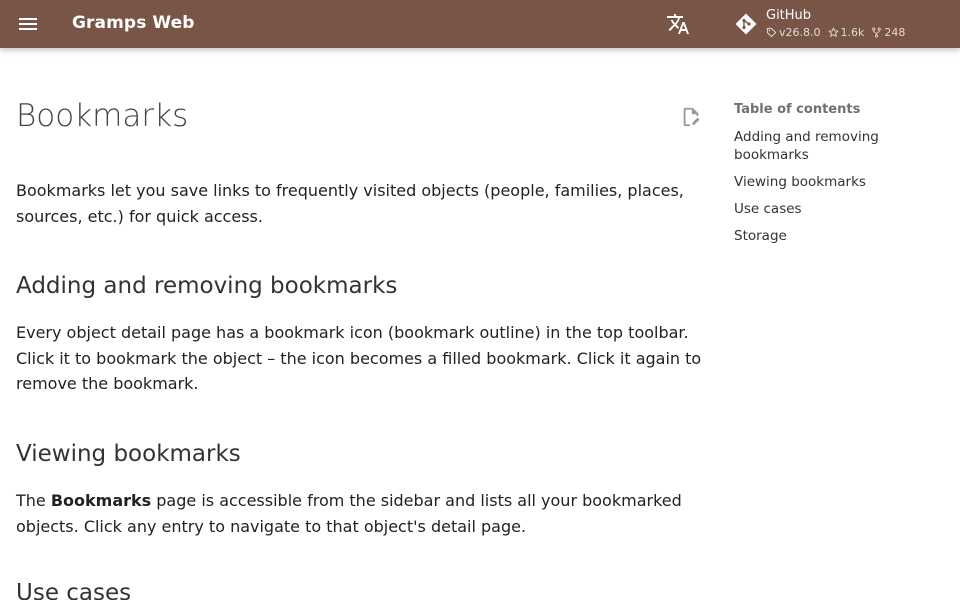 The width and height of the screenshot is (960, 600). Describe the element at coordinates (797, 109) in the screenshot. I see `toc-title: Table of contents` at that location.